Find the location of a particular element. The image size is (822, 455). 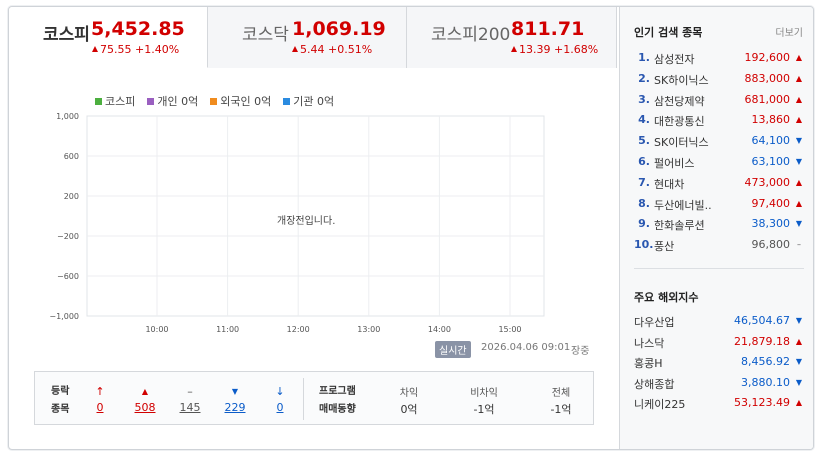

more-link: 더보기 is located at coordinates (789, 31).